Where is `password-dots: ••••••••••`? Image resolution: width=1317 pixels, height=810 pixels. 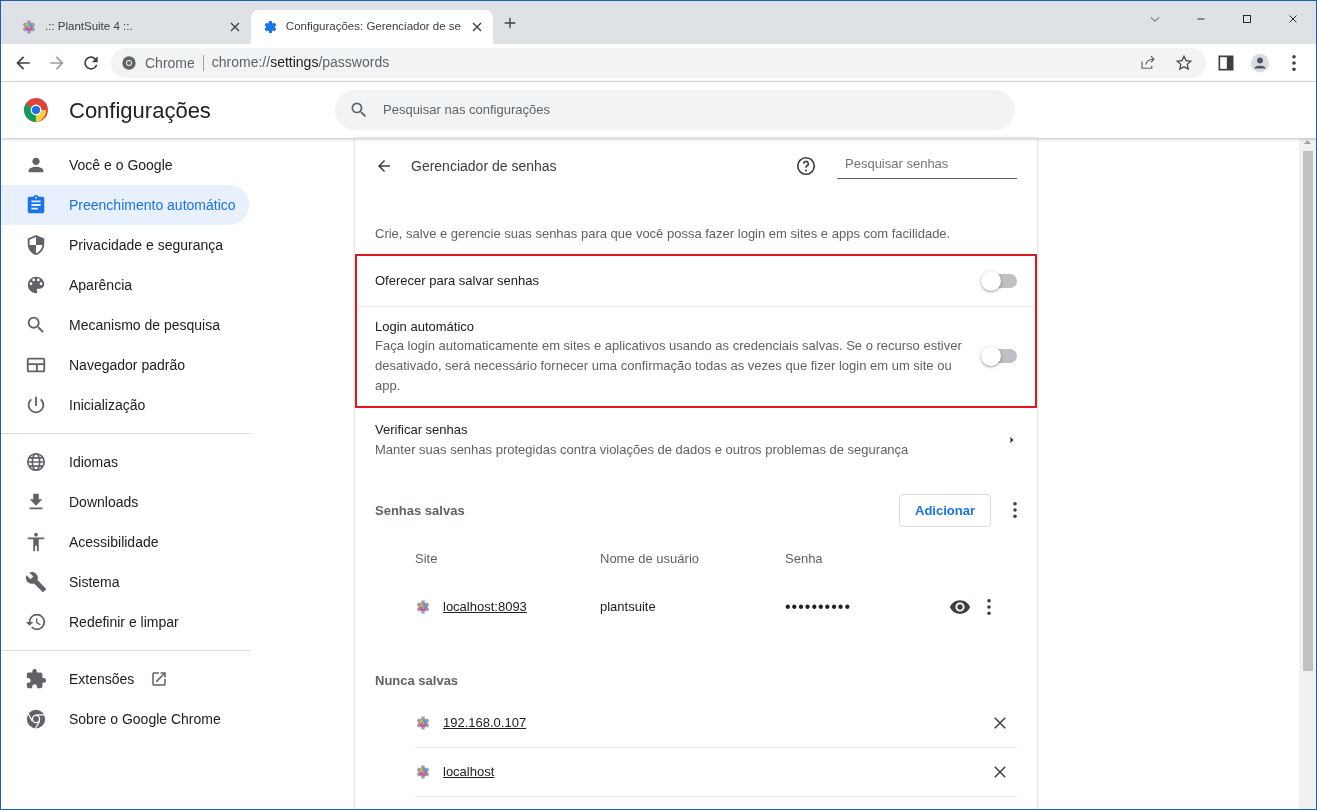
password-dots: •••••••••• is located at coordinates (818, 607).